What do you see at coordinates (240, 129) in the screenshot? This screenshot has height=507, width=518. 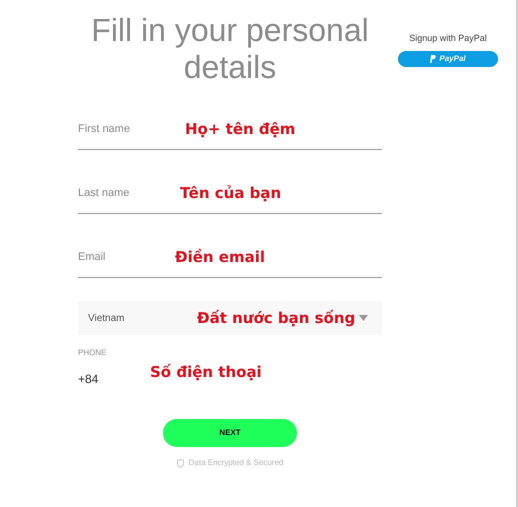 I see `annotation-text: Họ+ tên đệm` at bounding box center [240, 129].